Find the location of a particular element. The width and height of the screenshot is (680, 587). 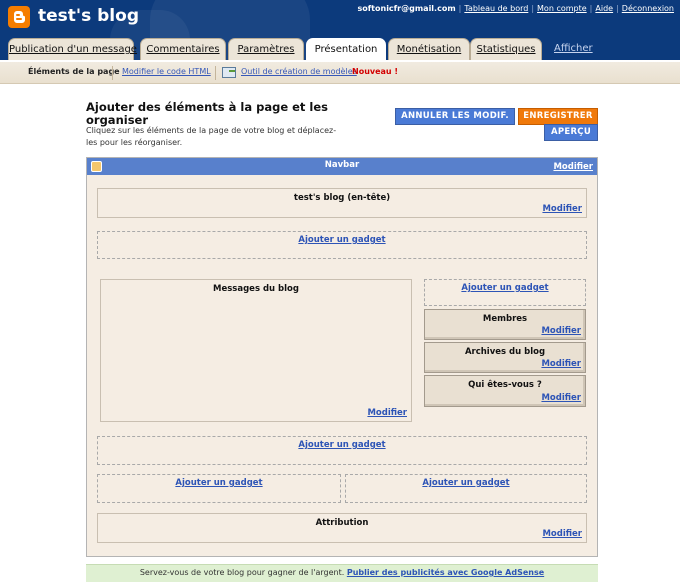

gadget-archive-edit-link: Modifier is located at coordinates (561, 364).